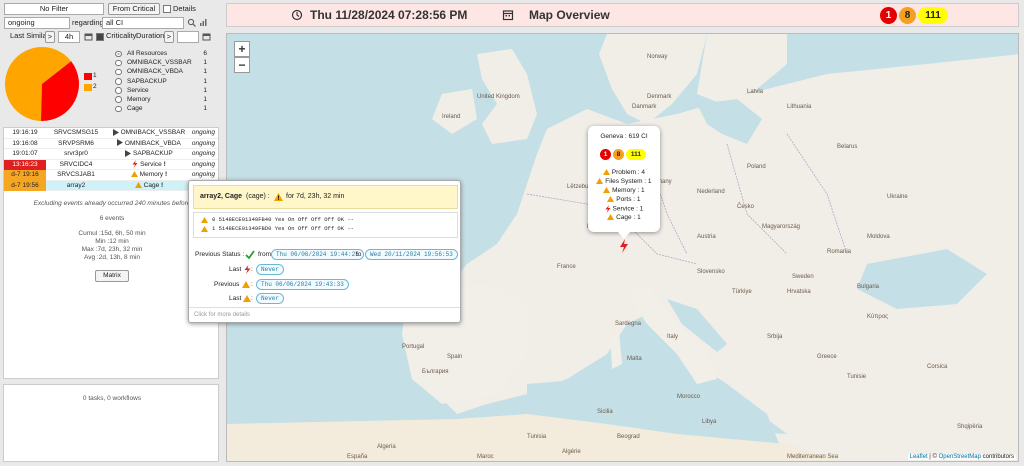  Describe the element at coordinates (76, 164) in the screenshot. I see `event-host: SRVCIDC4` at that location.